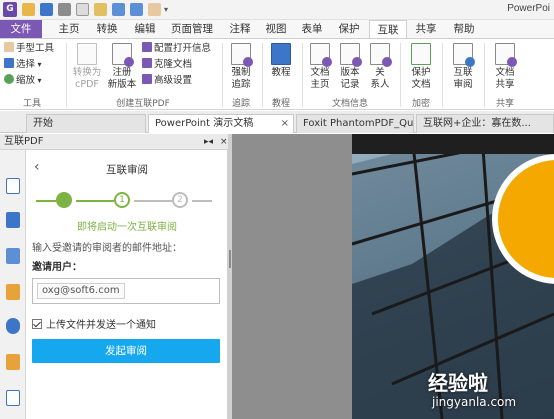 The height and width of the screenshot is (419, 554). What do you see at coordinates (13, 256) in the screenshot?
I see `stack-icon` at bounding box center [13, 256].